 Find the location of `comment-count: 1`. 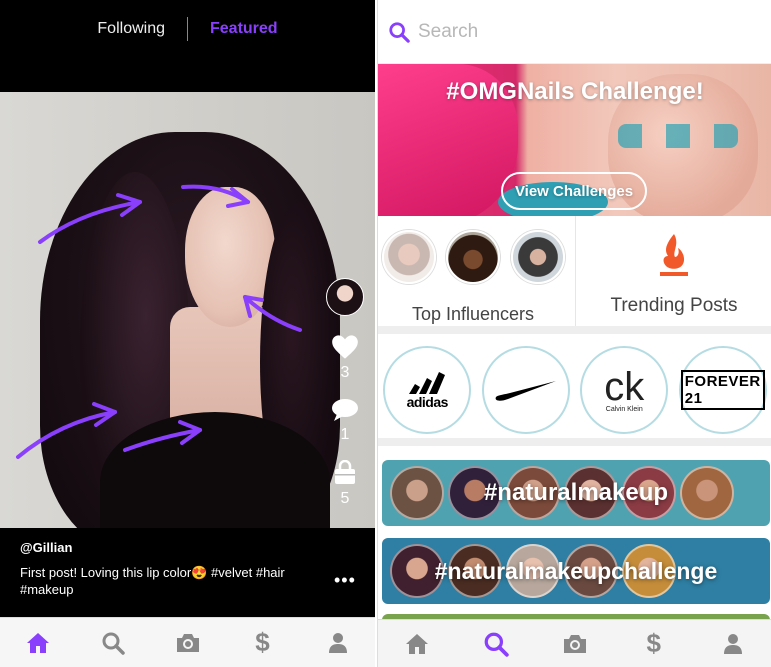

comment-count: 1 is located at coordinates (345, 434).